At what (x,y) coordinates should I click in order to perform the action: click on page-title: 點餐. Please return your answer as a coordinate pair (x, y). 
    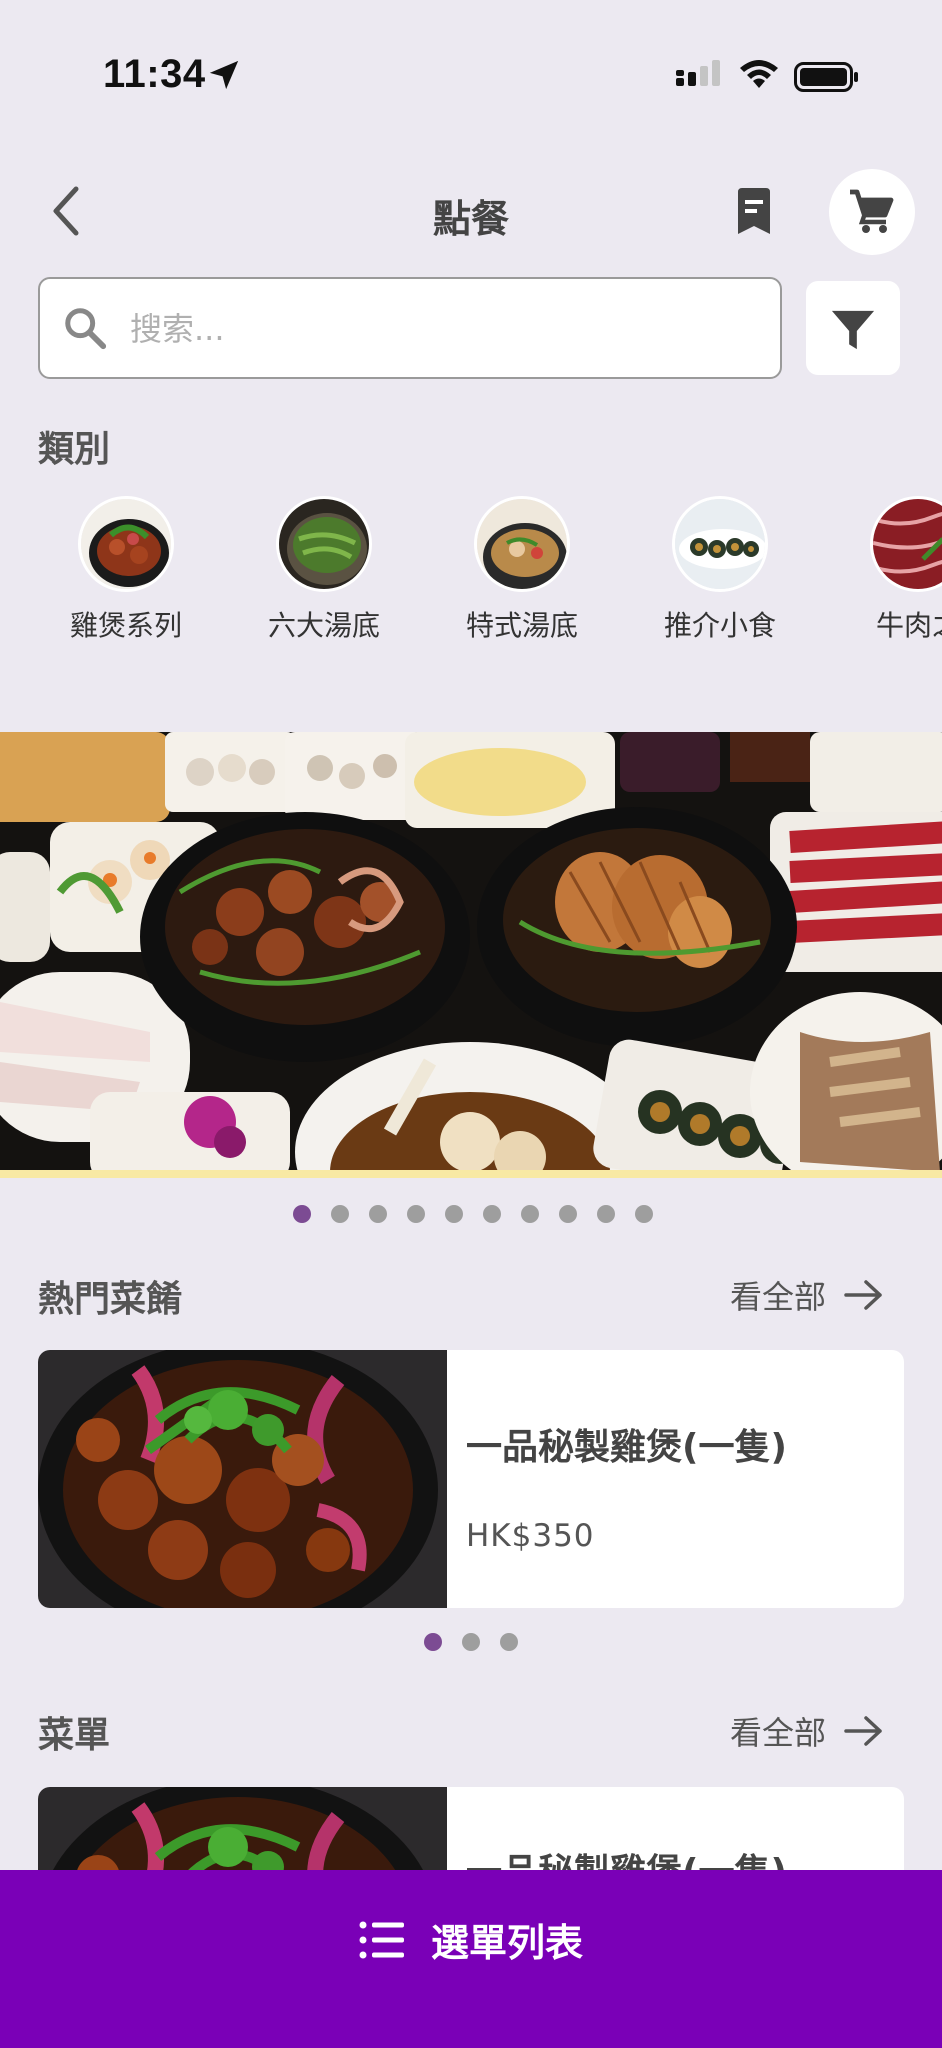
    Looking at the image, I should click on (470, 219).